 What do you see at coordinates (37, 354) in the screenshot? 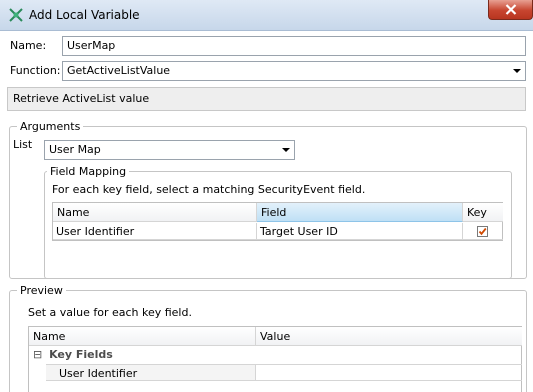
I see `collapse-icon: ⊟` at bounding box center [37, 354].